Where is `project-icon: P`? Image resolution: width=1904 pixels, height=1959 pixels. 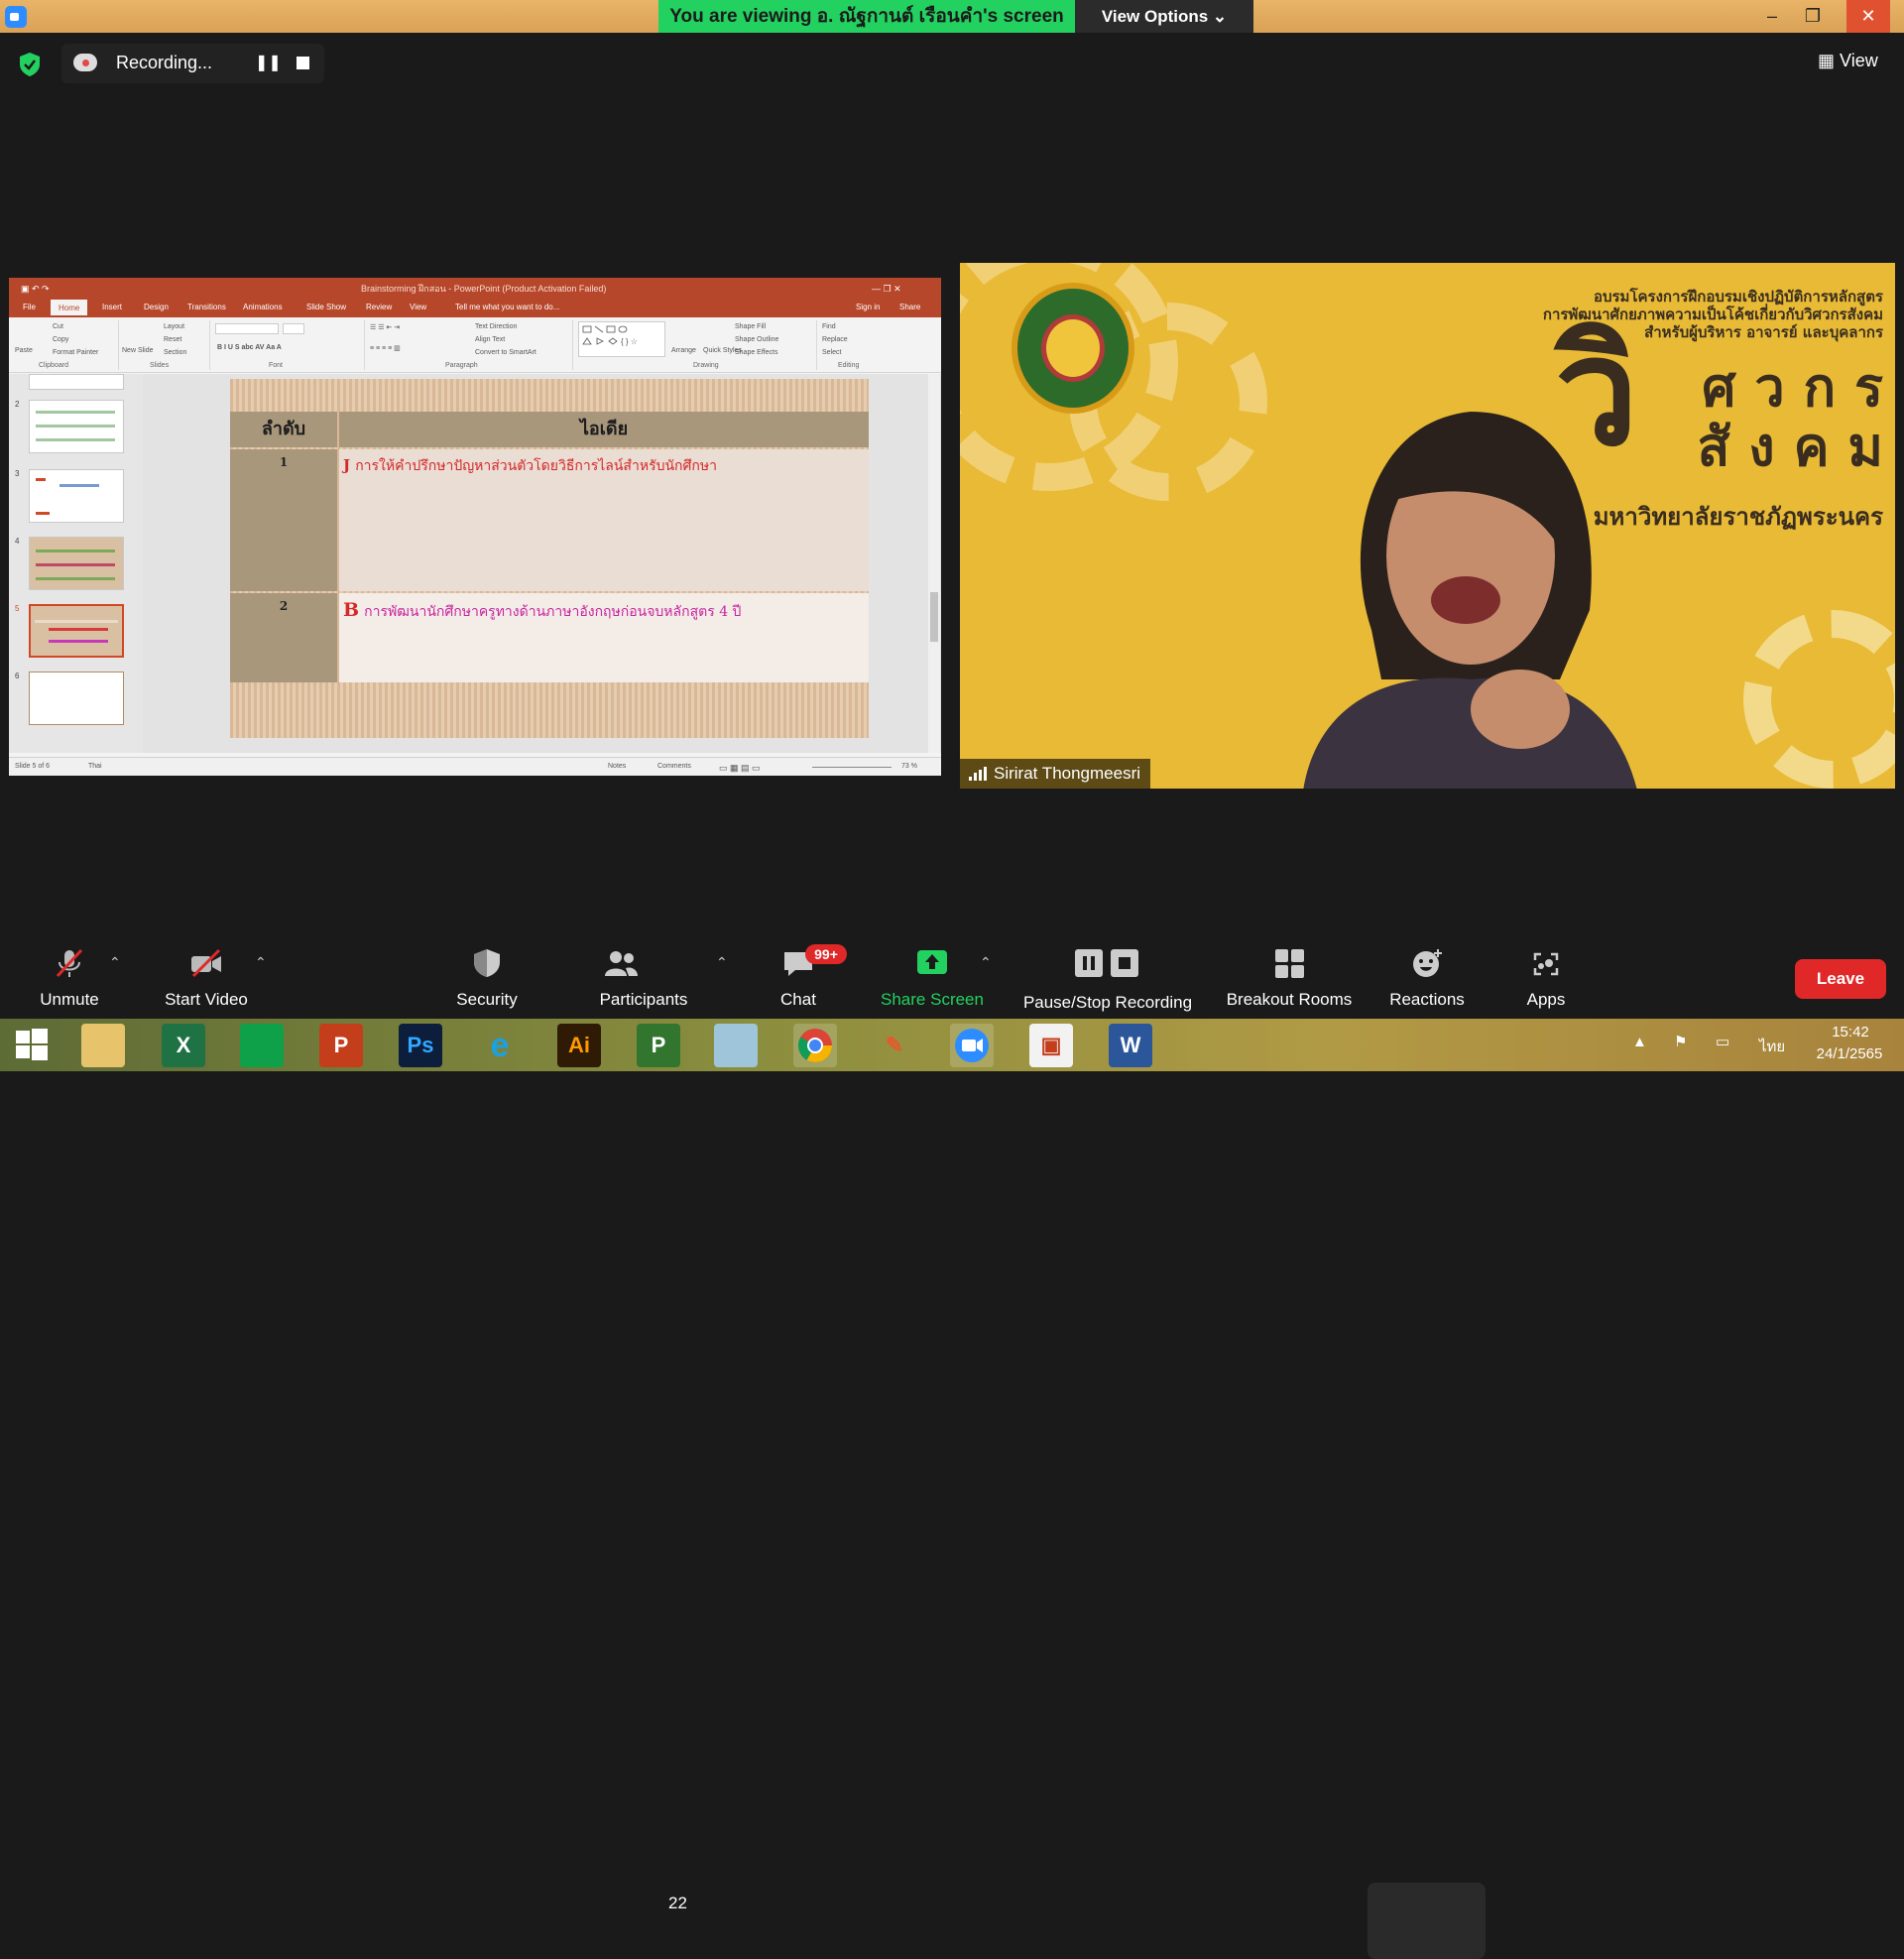 project-icon: P is located at coordinates (658, 1045).